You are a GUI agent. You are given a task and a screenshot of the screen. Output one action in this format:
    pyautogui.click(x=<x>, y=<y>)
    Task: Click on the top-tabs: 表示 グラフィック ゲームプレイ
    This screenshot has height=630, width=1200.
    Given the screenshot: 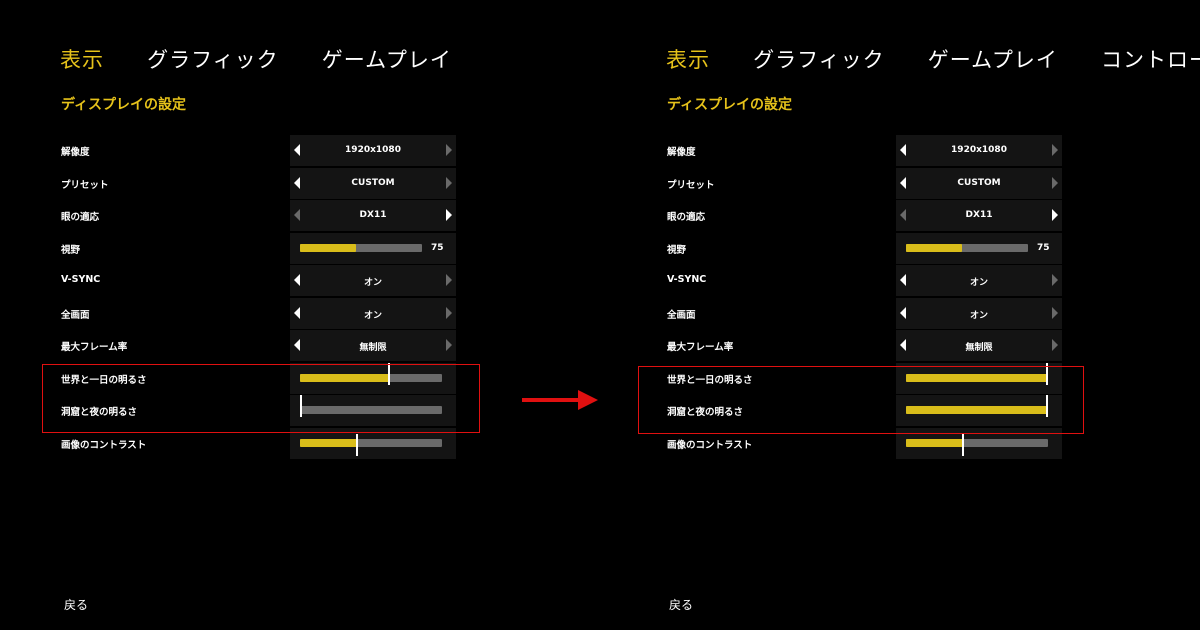 What is the action you would take?
    pyautogui.click(x=275, y=59)
    